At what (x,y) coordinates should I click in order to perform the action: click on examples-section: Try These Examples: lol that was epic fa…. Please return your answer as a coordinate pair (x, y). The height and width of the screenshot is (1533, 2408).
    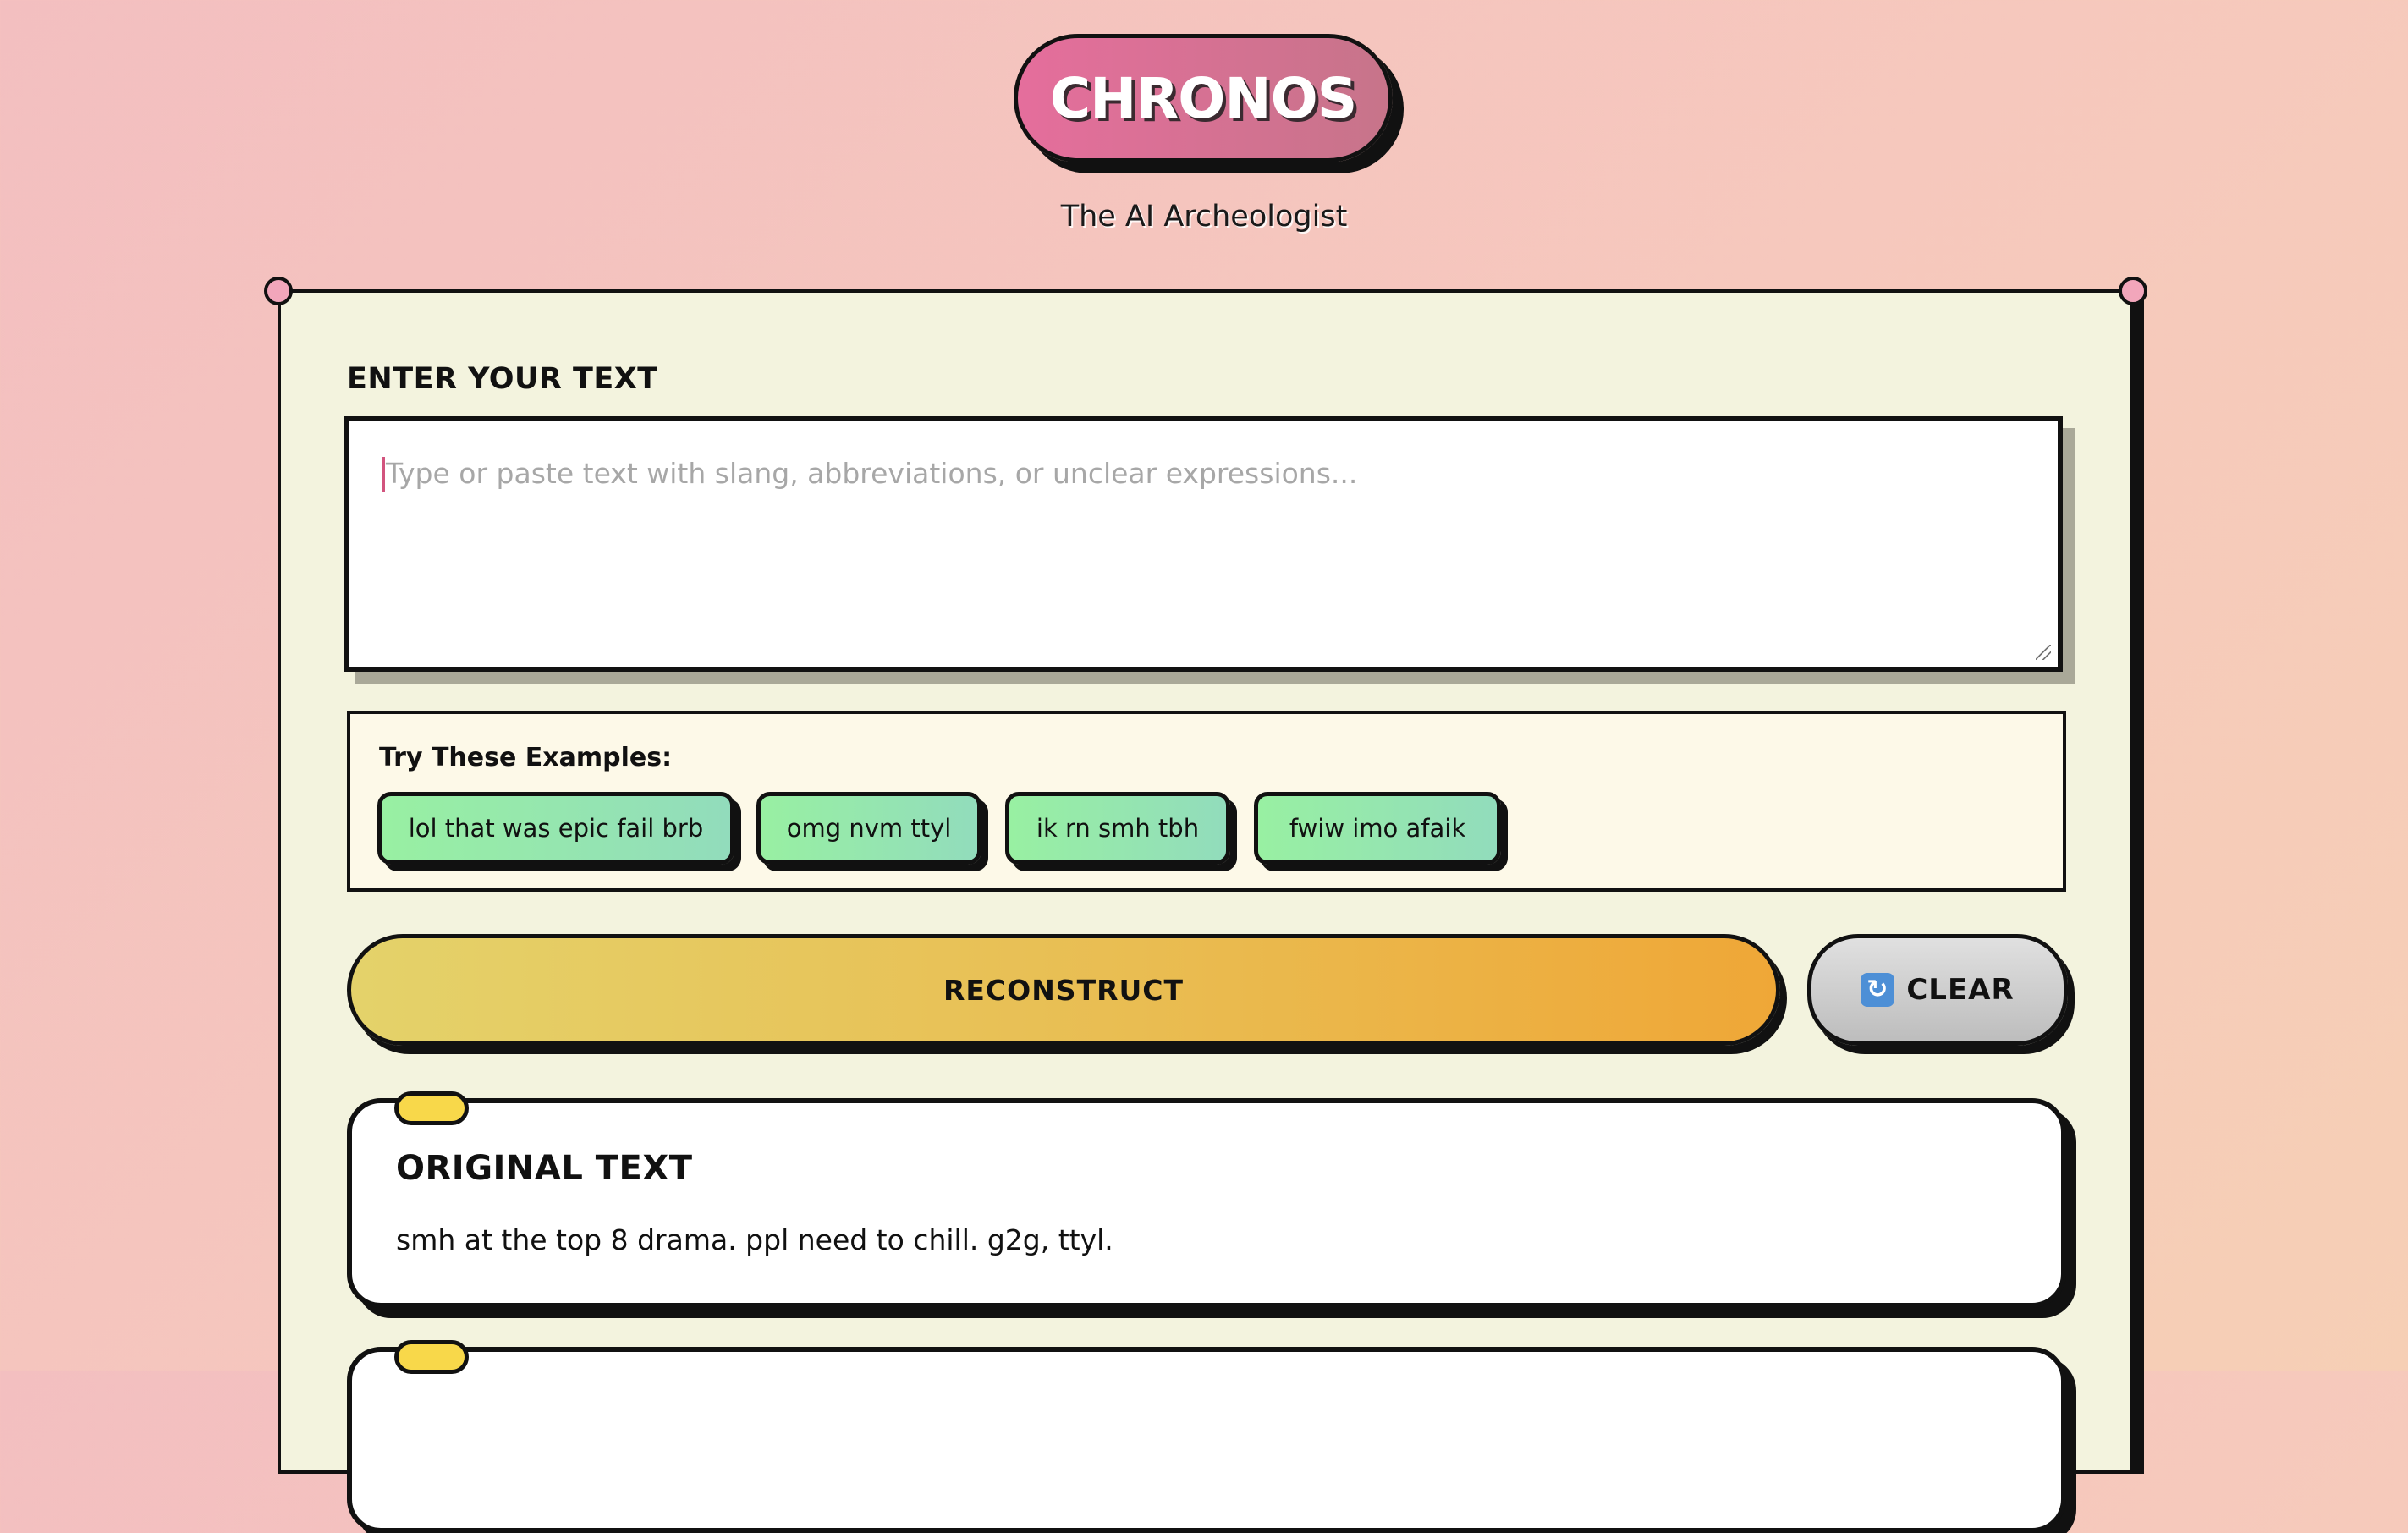
    Looking at the image, I should click on (1206, 801).